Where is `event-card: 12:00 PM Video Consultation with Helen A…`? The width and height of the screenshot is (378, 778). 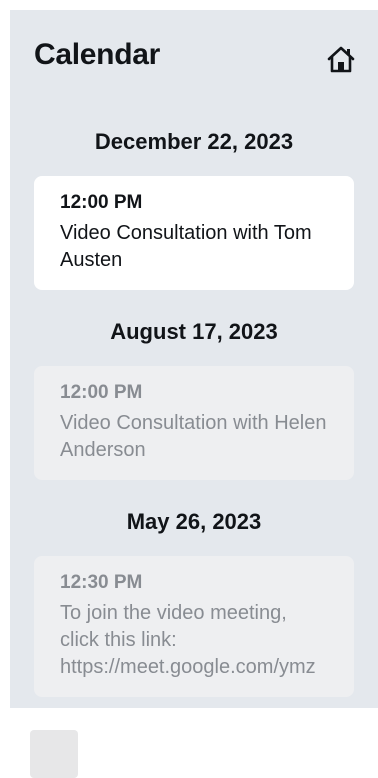
event-card: 12:00 PM Video Consultation with Helen A… is located at coordinates (194, 423).